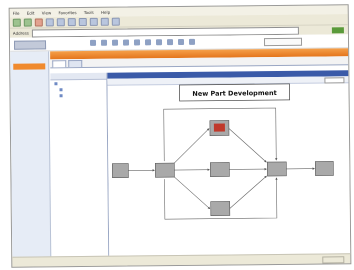 The image size is (354, 270). Describe the element at coordinates (30, 45) in the screenshot. I see `app-logo` at that location.